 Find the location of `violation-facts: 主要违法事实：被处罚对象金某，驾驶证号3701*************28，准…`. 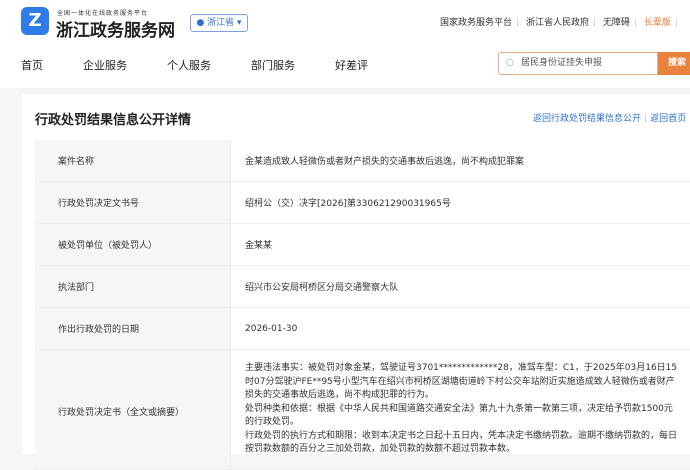

violation-facts: 主要违法事实：被处罚对象金某，驾驶证号3701*************28，准… is located at coordinates (461, 381).